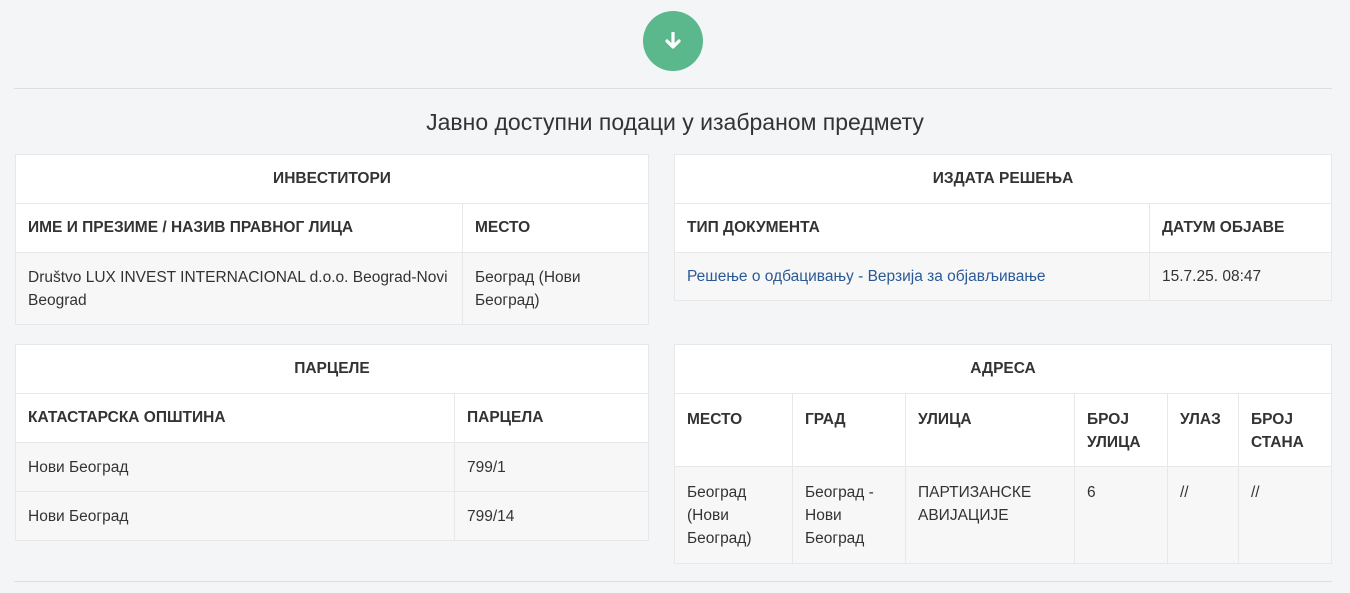  Describe the element at coordinates (673, 88) in the screenshot. I see `divider-top` at that location.